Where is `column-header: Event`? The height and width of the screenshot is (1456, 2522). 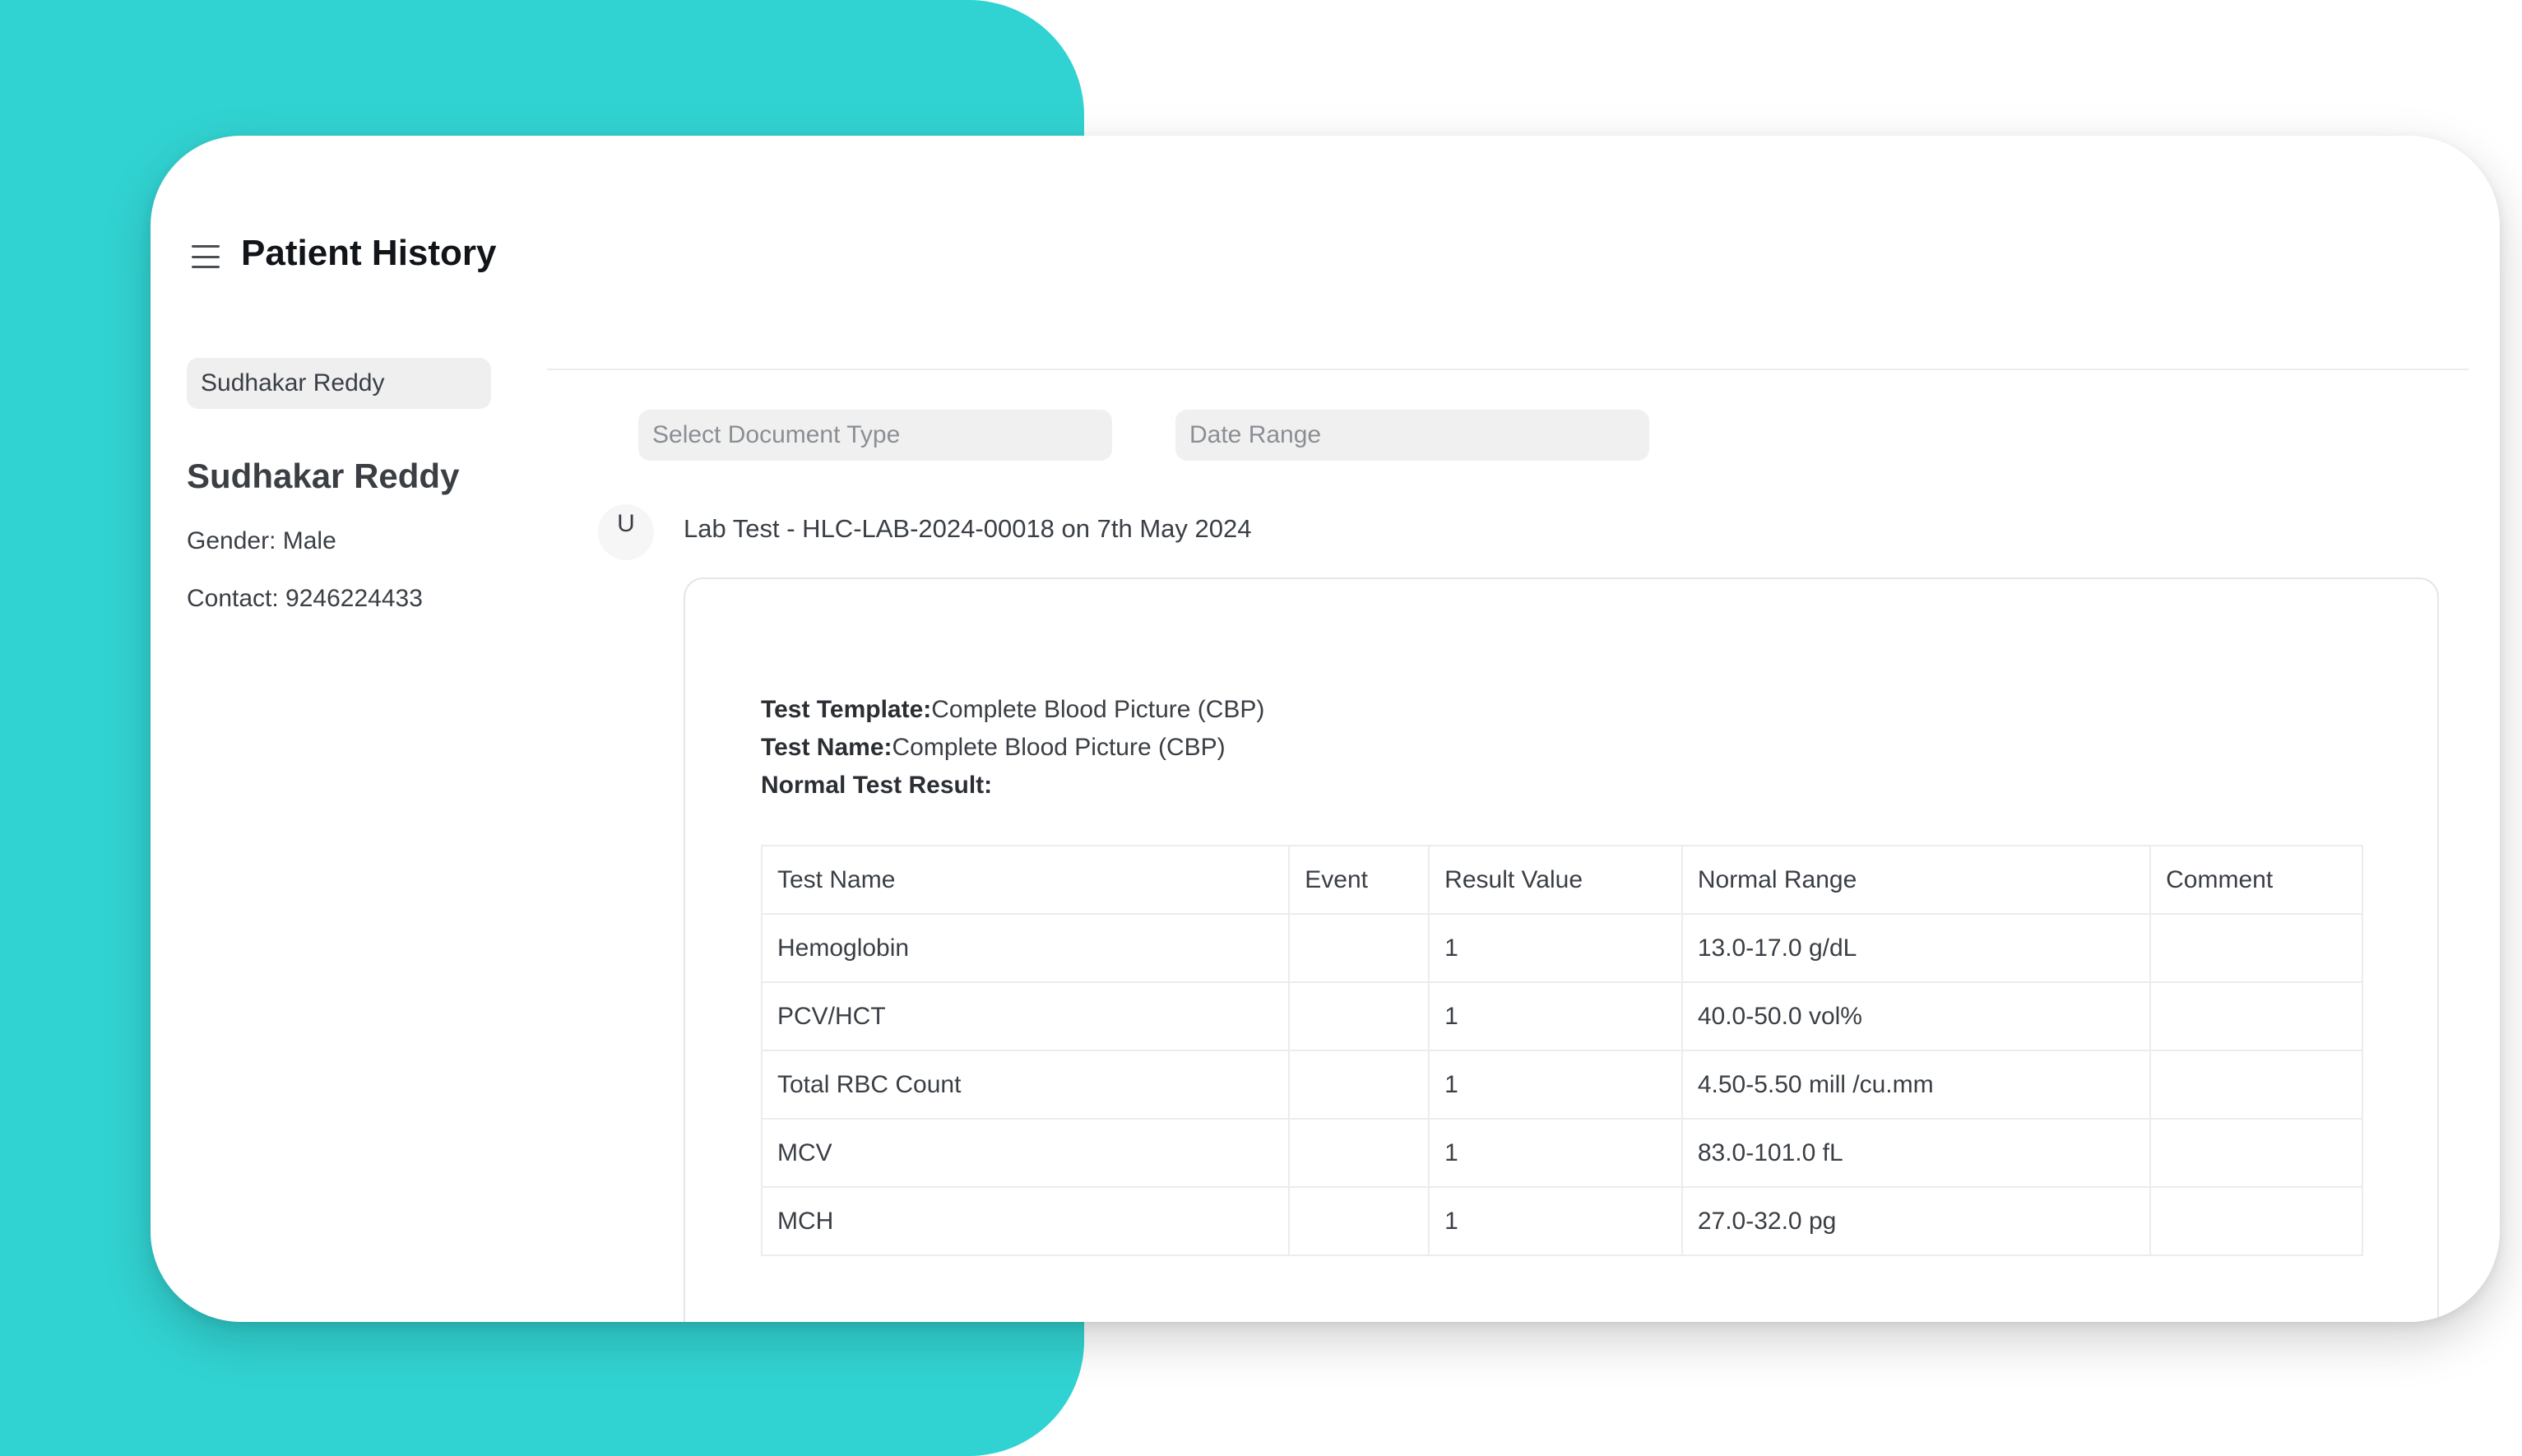 column-header: Event is located at coordinates (1359, 880).